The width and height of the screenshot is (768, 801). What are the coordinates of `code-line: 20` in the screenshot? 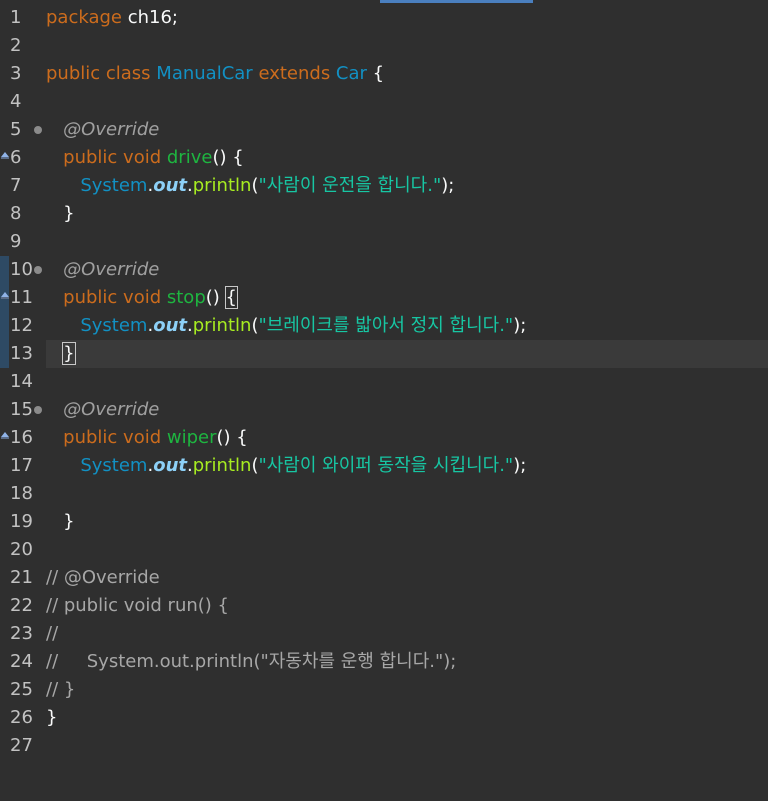 It's located at (384, 550).